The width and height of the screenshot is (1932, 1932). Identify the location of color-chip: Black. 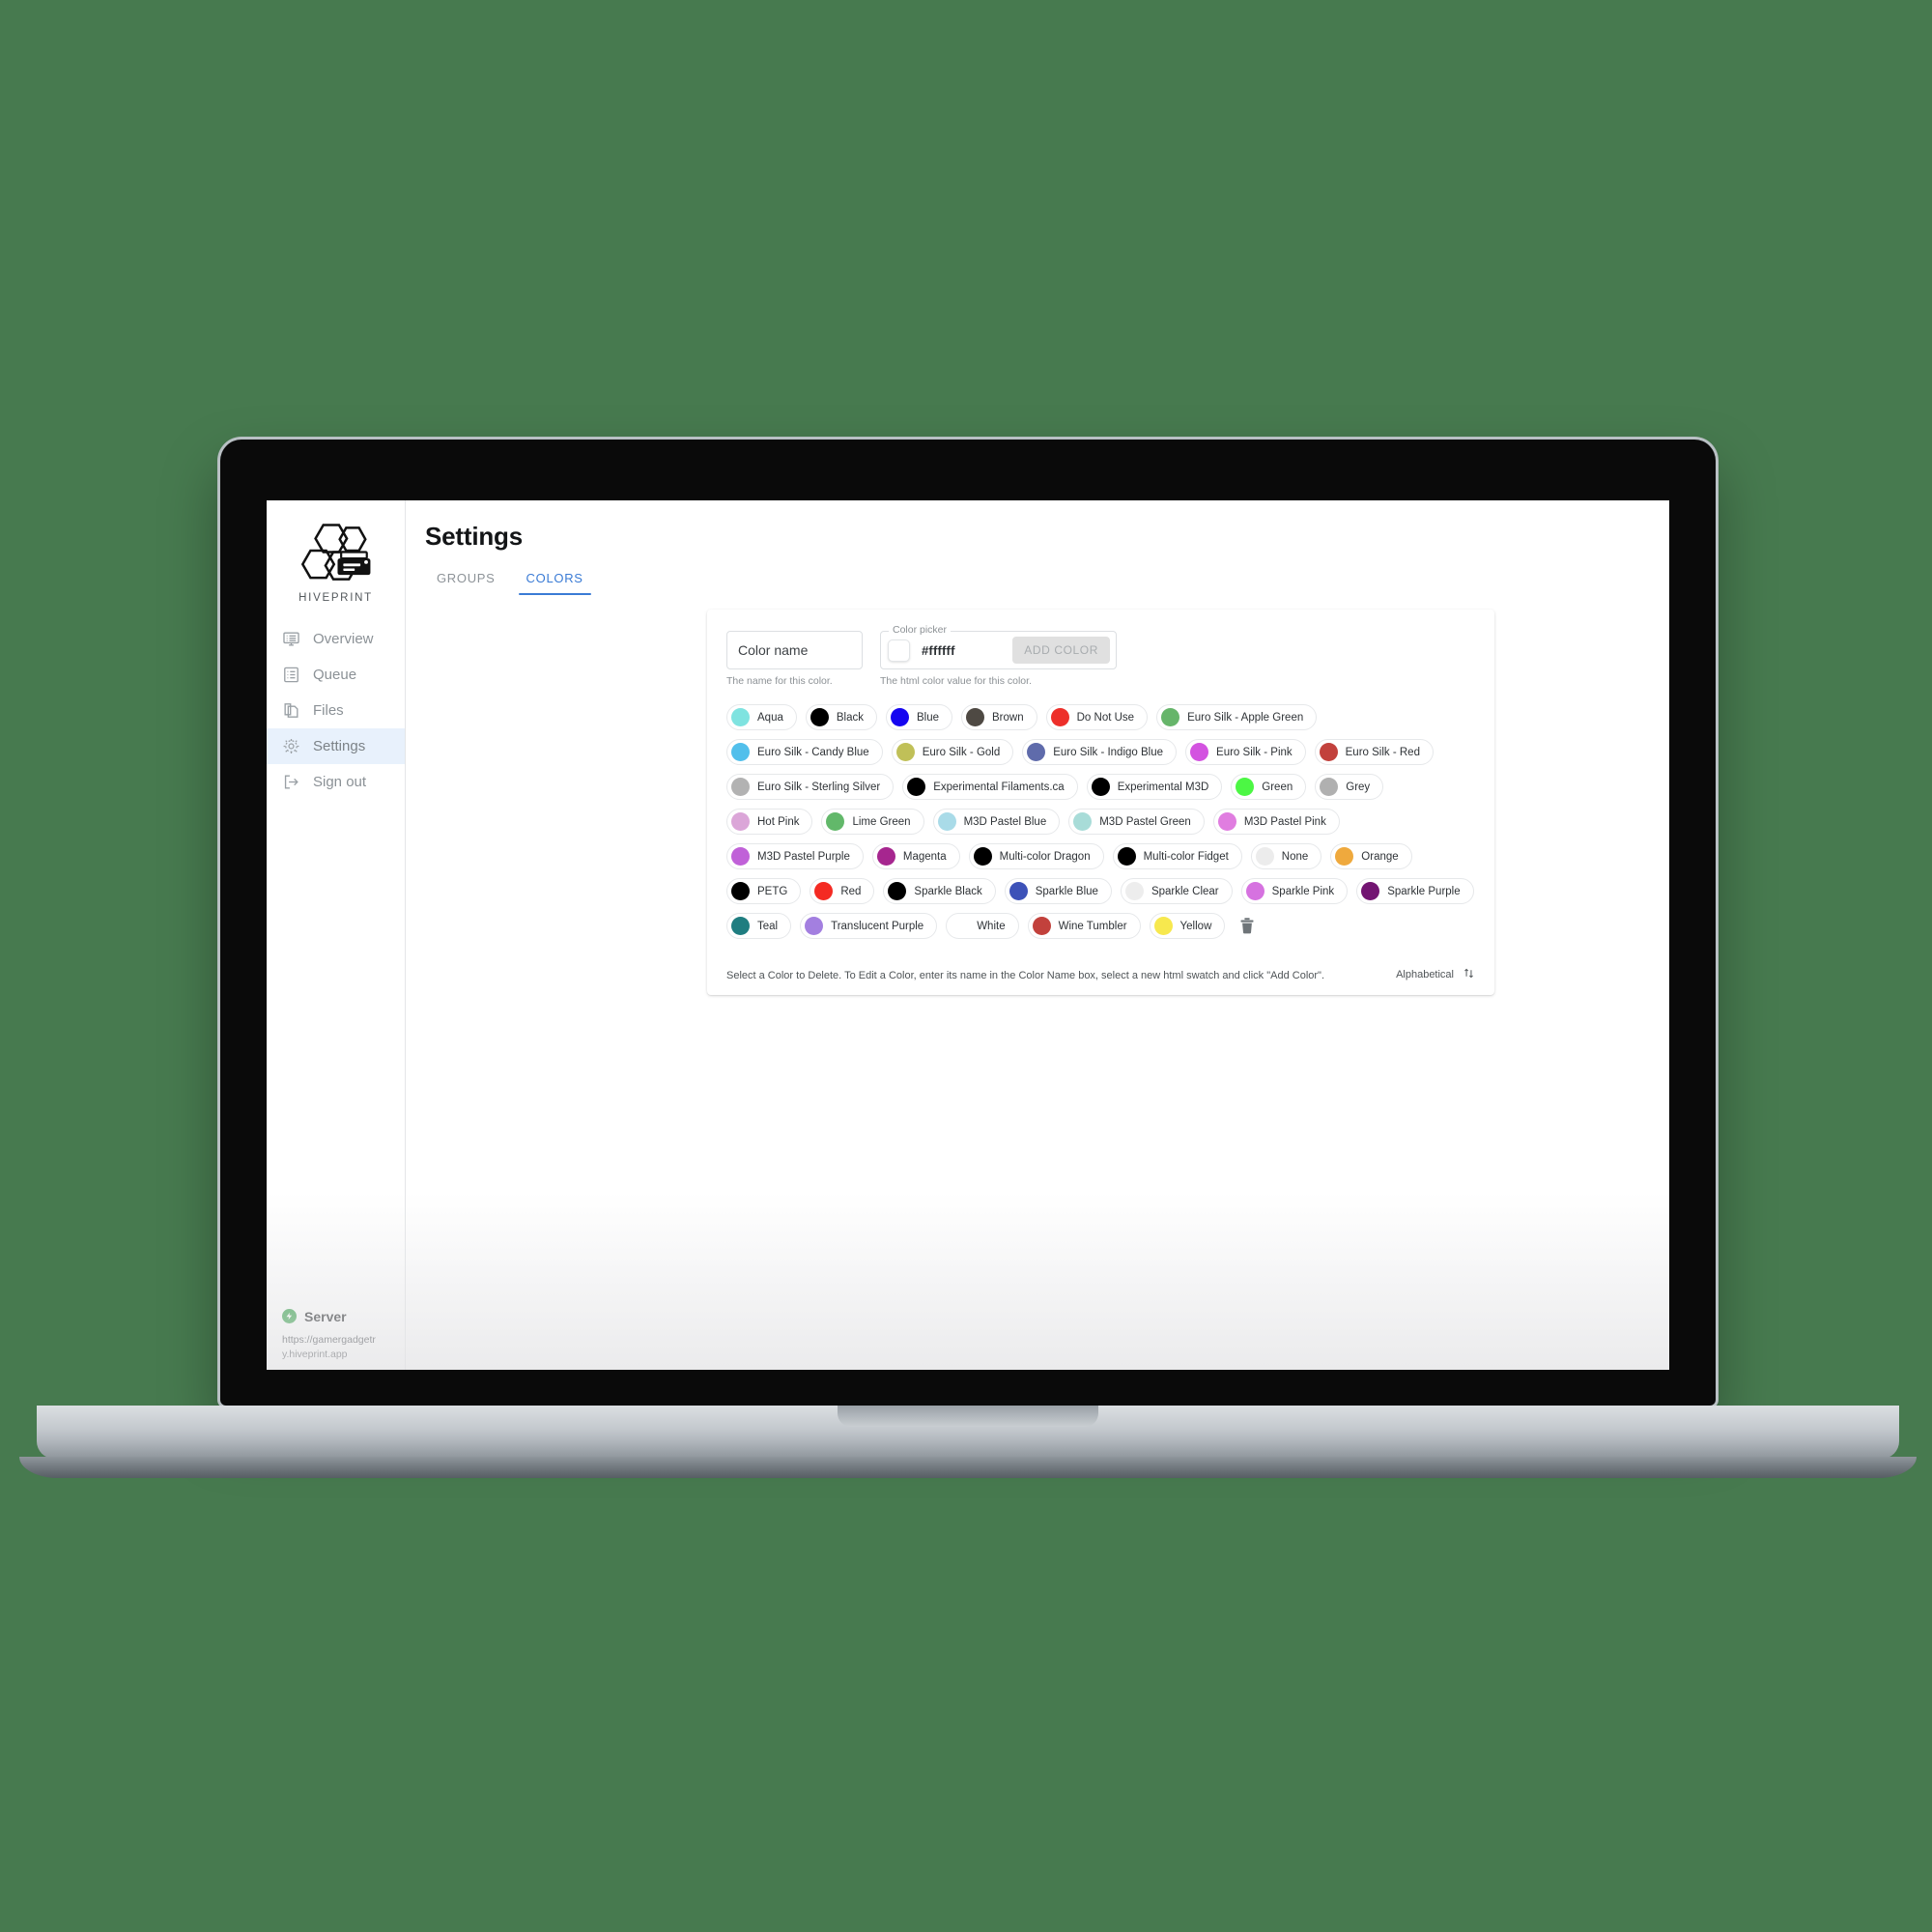
(841, 717).